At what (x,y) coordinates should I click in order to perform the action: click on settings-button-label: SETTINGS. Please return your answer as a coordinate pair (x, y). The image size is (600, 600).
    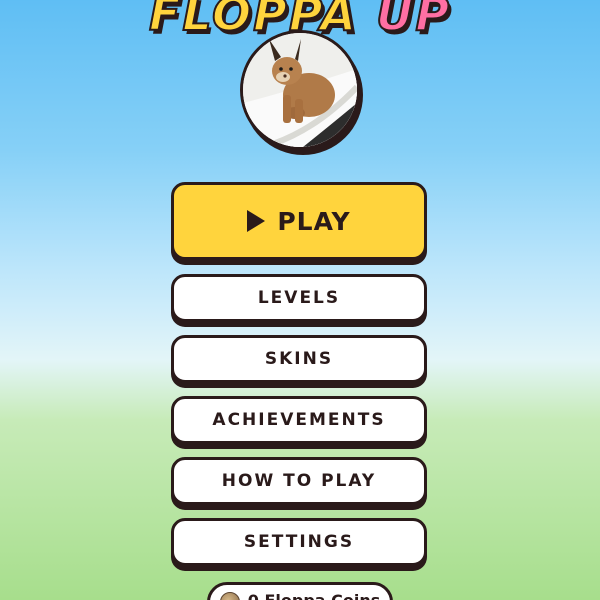
    Looking at the image, I should click on (299, 542).